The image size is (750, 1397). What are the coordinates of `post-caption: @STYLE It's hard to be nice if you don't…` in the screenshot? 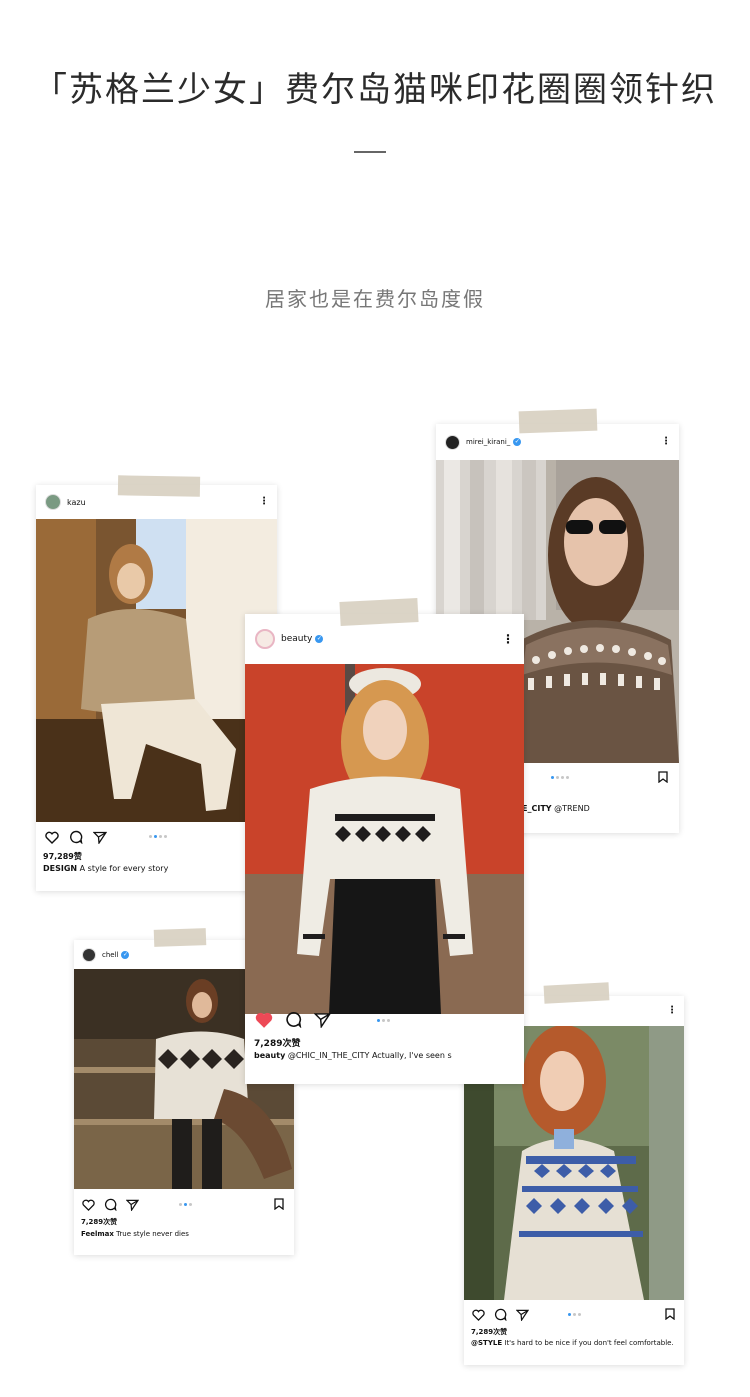 It's located at (575, 1343).